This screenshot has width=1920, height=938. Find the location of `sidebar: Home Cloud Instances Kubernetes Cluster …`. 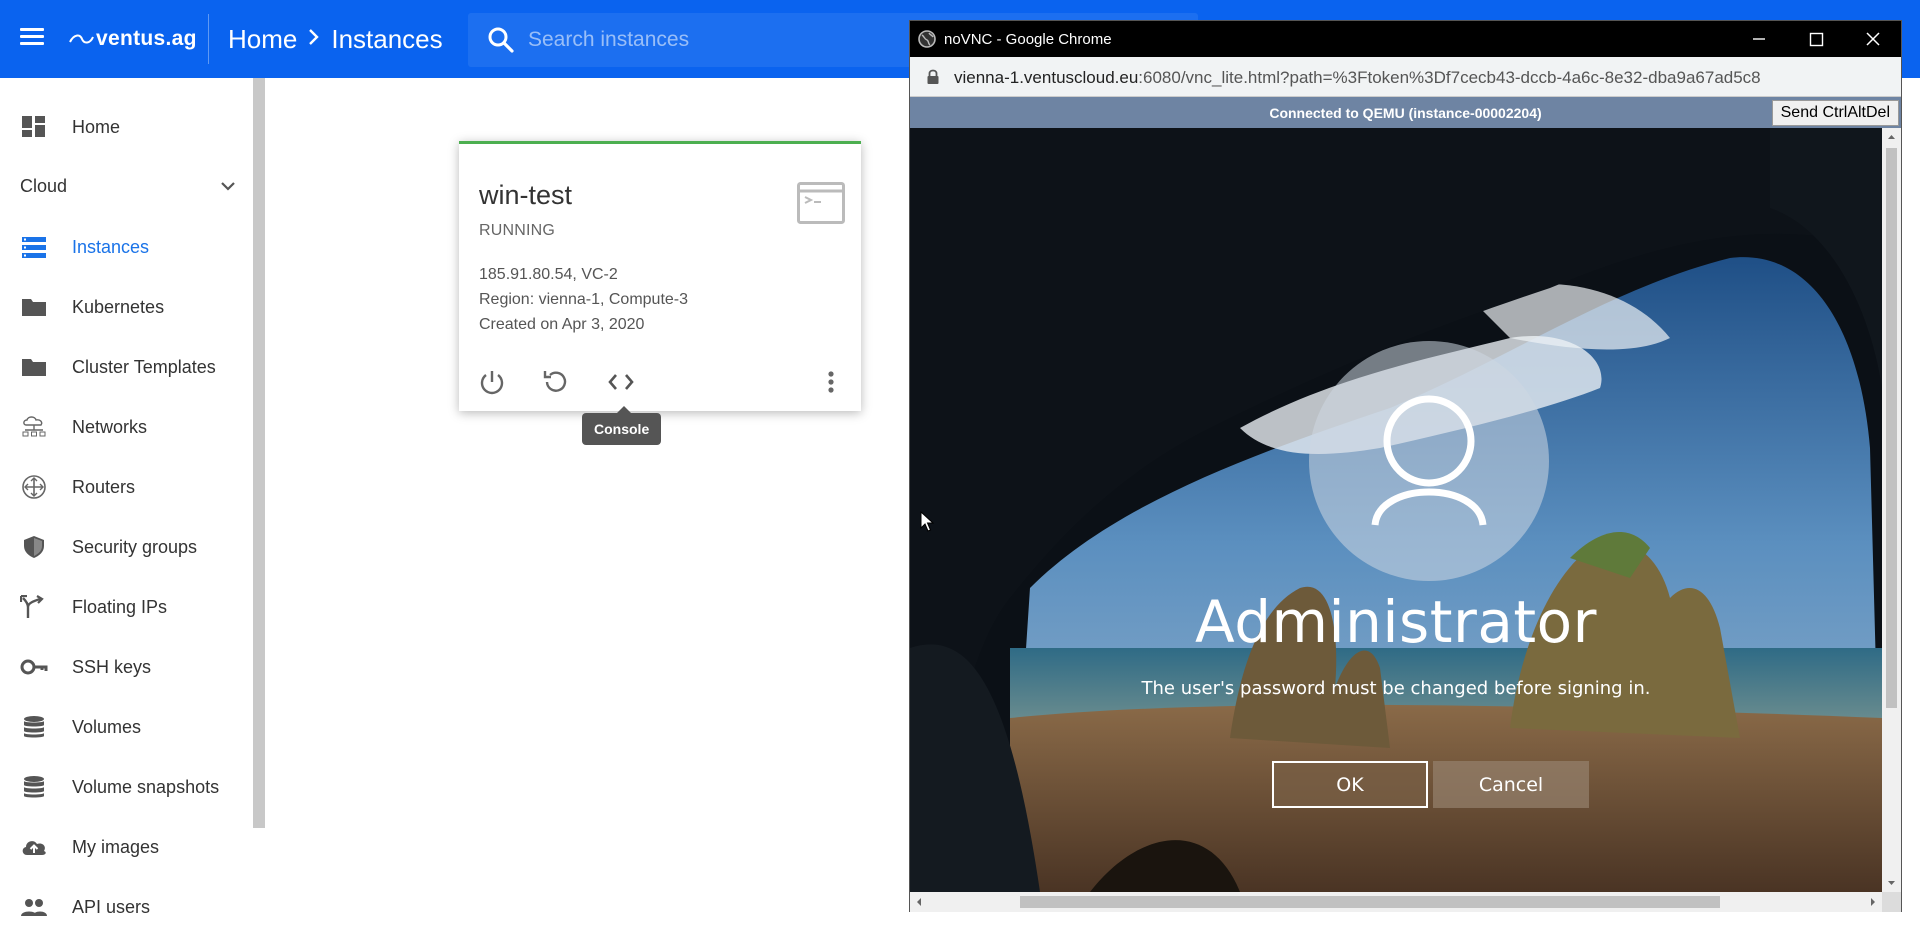

sidebar: Home Cloud Instances Kubernetes Cluster … is located at coordinates (127, 508).